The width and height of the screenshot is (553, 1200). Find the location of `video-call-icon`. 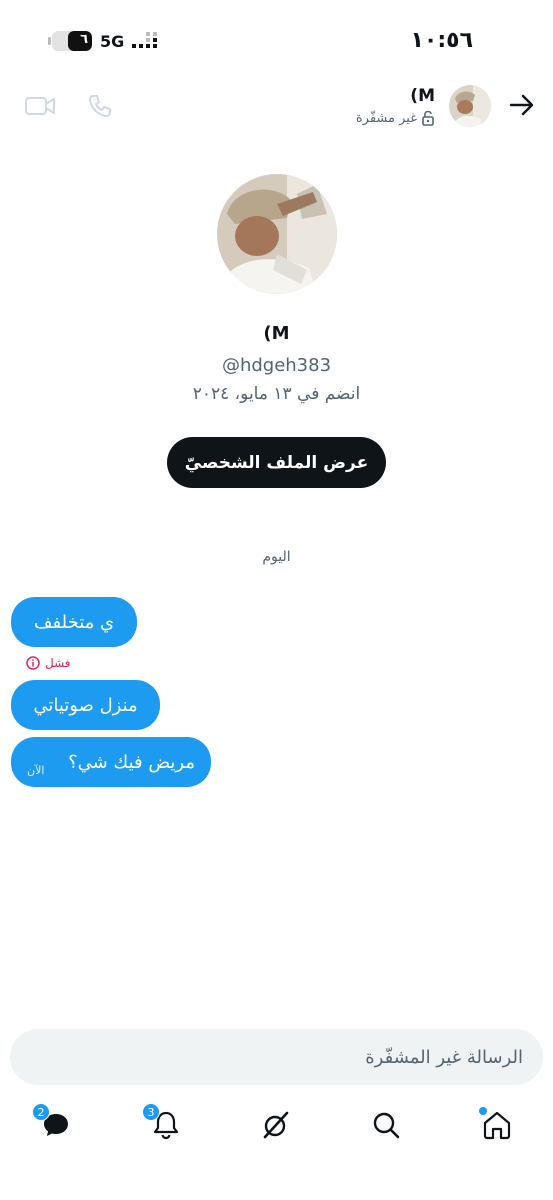

video-call-icon is located at coordinates (40, 106).